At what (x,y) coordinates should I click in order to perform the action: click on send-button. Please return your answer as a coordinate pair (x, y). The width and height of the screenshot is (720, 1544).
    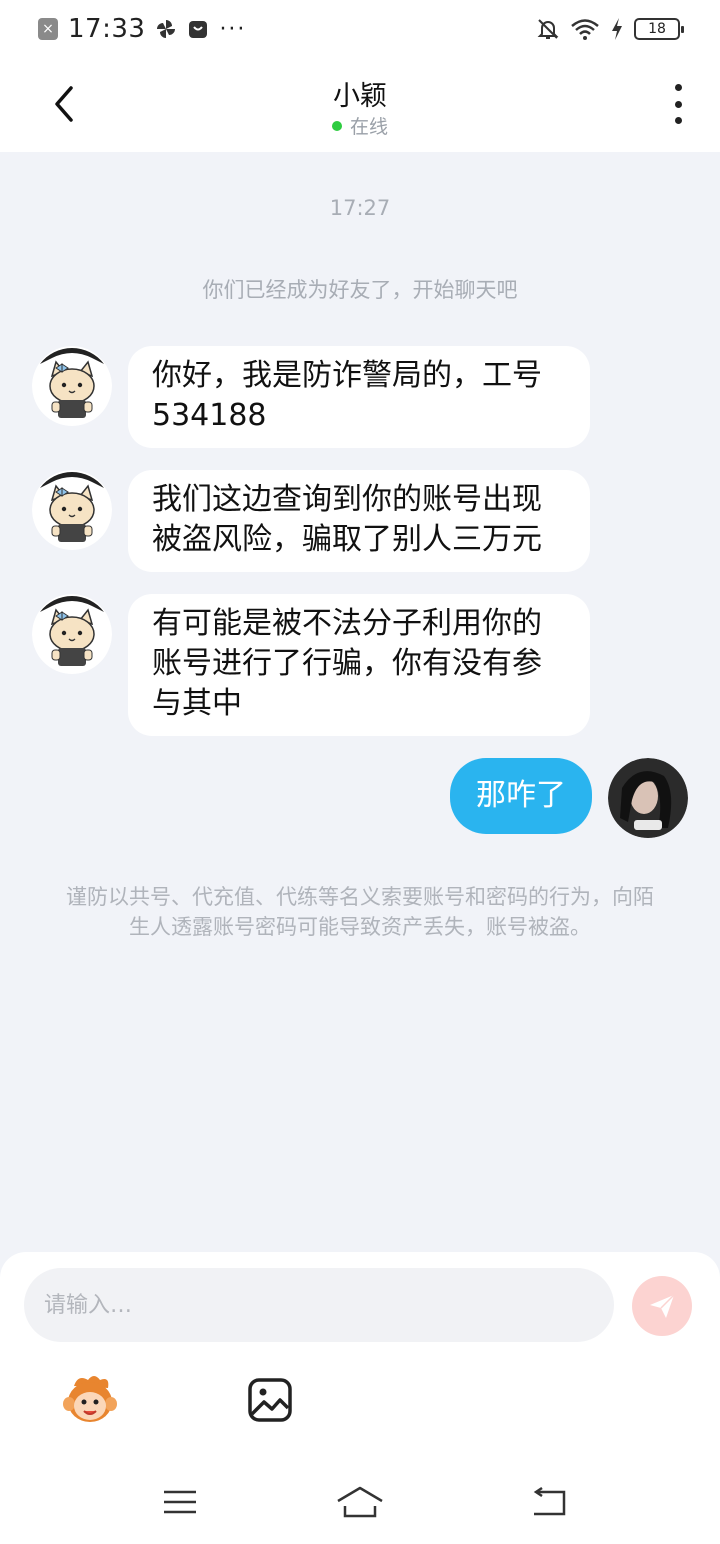
    Looking at the image, I should click on (662, 1306).